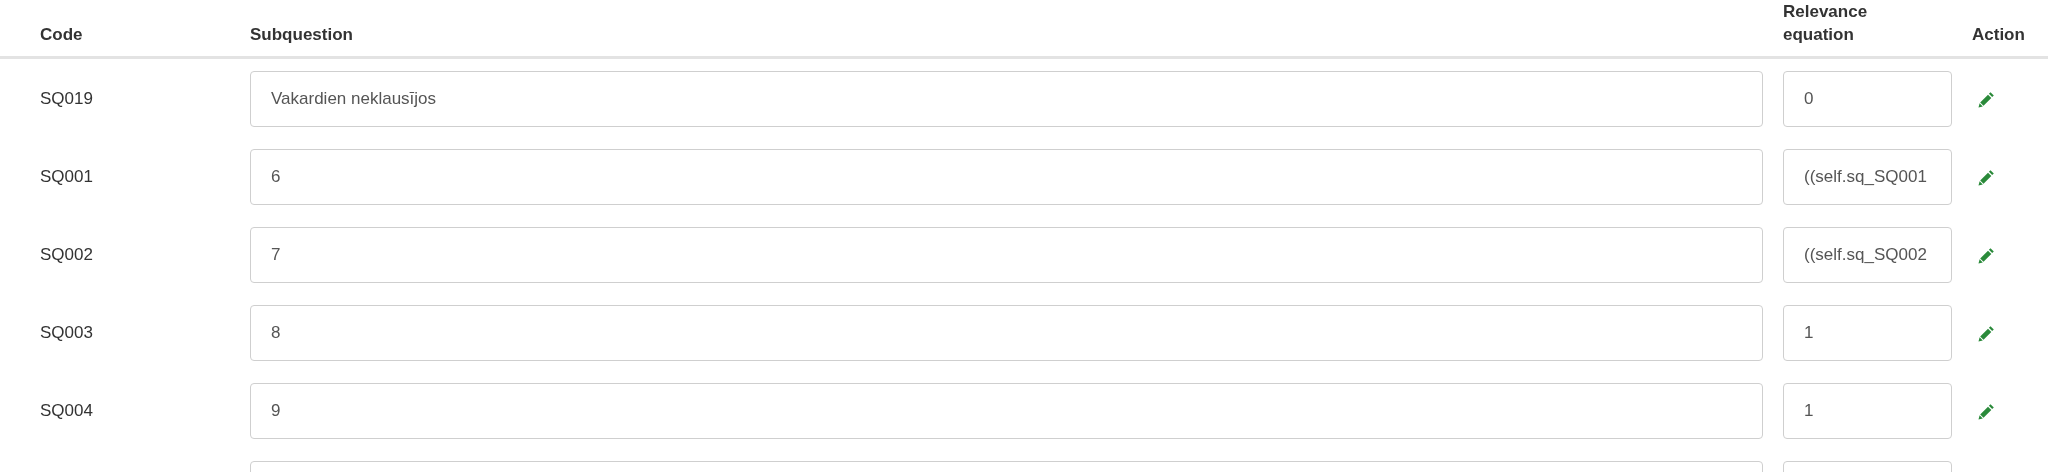 Image resolution: width=2048 pixels, height=472 pixels. What do you see at coordinates (1867, 255) in the screenshot?
I see `relevance-field: ((self.sq_SQ002` at bounding box center [1867, 255].